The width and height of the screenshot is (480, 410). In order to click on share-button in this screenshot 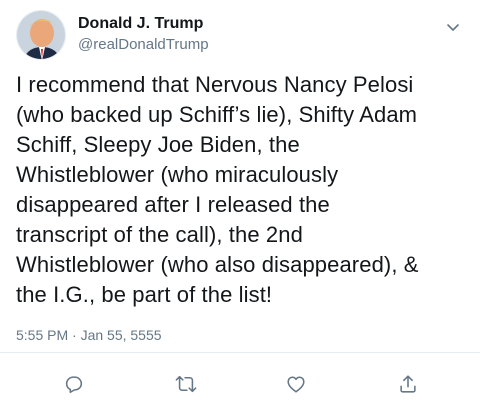, I will do `click(408, 384)`.